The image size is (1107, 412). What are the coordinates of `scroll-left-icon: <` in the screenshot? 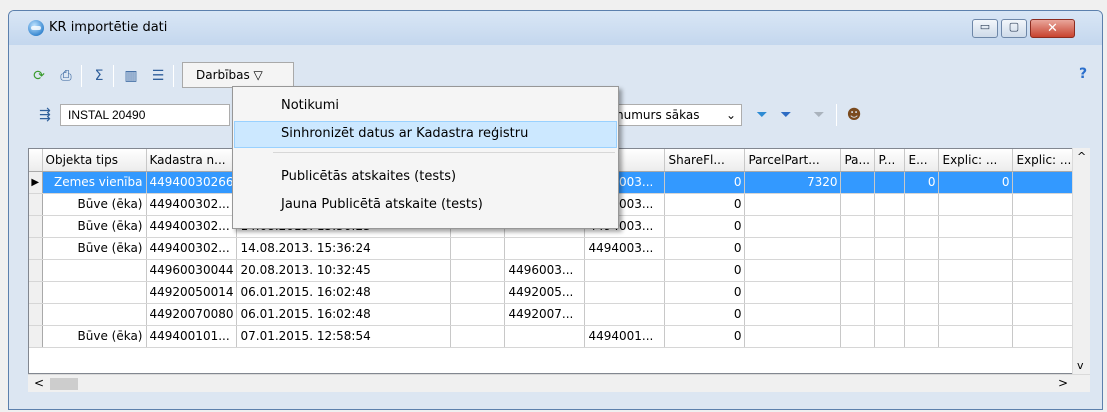 It's located at (39, 383).